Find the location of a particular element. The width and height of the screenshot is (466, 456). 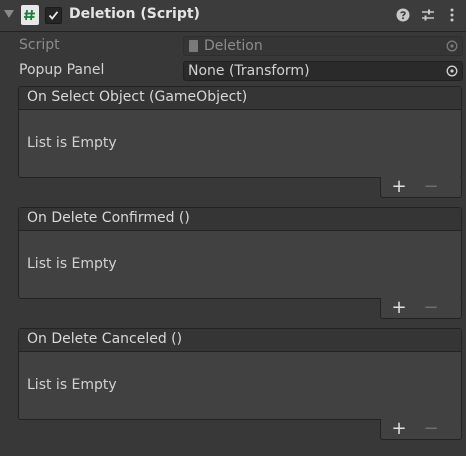

event-header: On Select Object (GameObject) is located at coordinates (240, 98).